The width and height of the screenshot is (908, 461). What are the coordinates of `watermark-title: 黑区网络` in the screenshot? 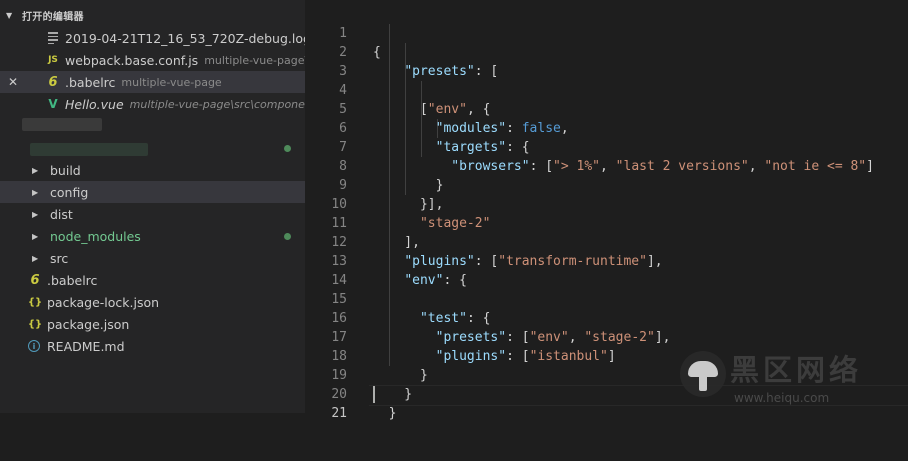 It's located at (796, 370).